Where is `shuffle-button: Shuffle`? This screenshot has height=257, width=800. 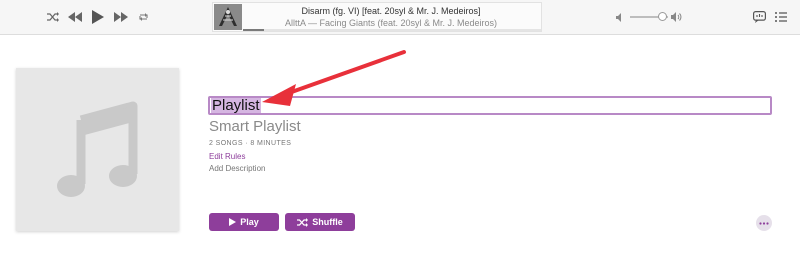
shuffle-button: Shuffle is located at coordinates (320, 222).